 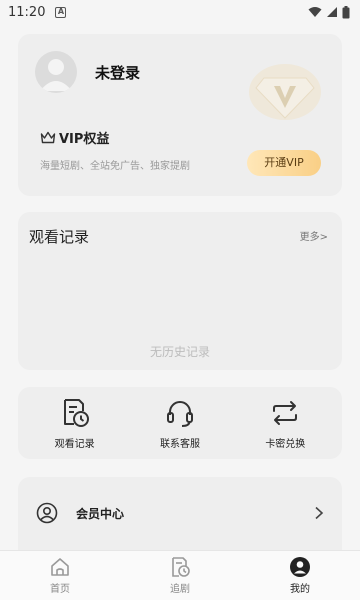 What do you see at coordinates (74, 444) in the screenshot?
I see `quick-action-history-label: 观看记录` at bounding box center [74, 444].